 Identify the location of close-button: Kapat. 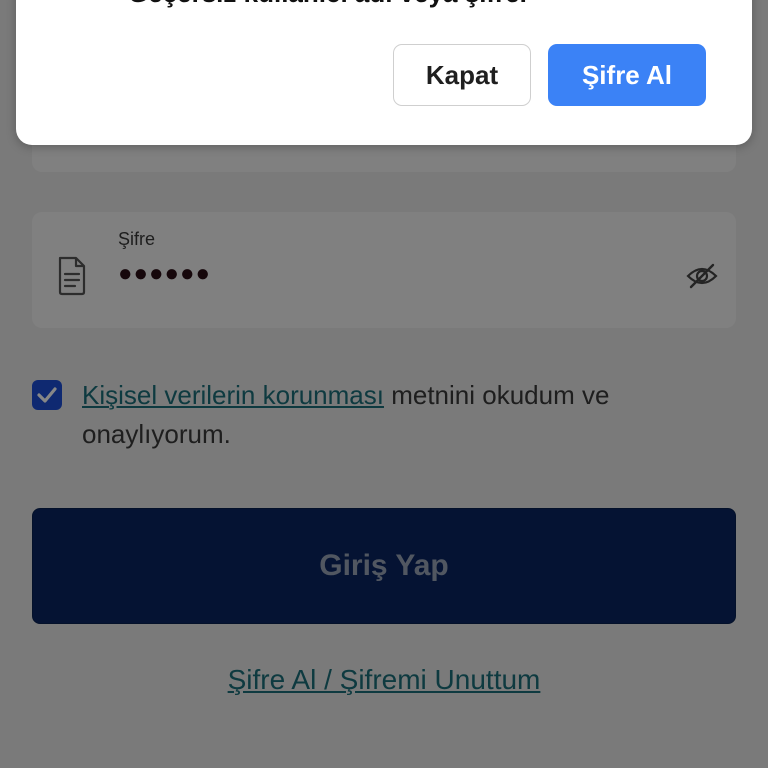
(462, 75).